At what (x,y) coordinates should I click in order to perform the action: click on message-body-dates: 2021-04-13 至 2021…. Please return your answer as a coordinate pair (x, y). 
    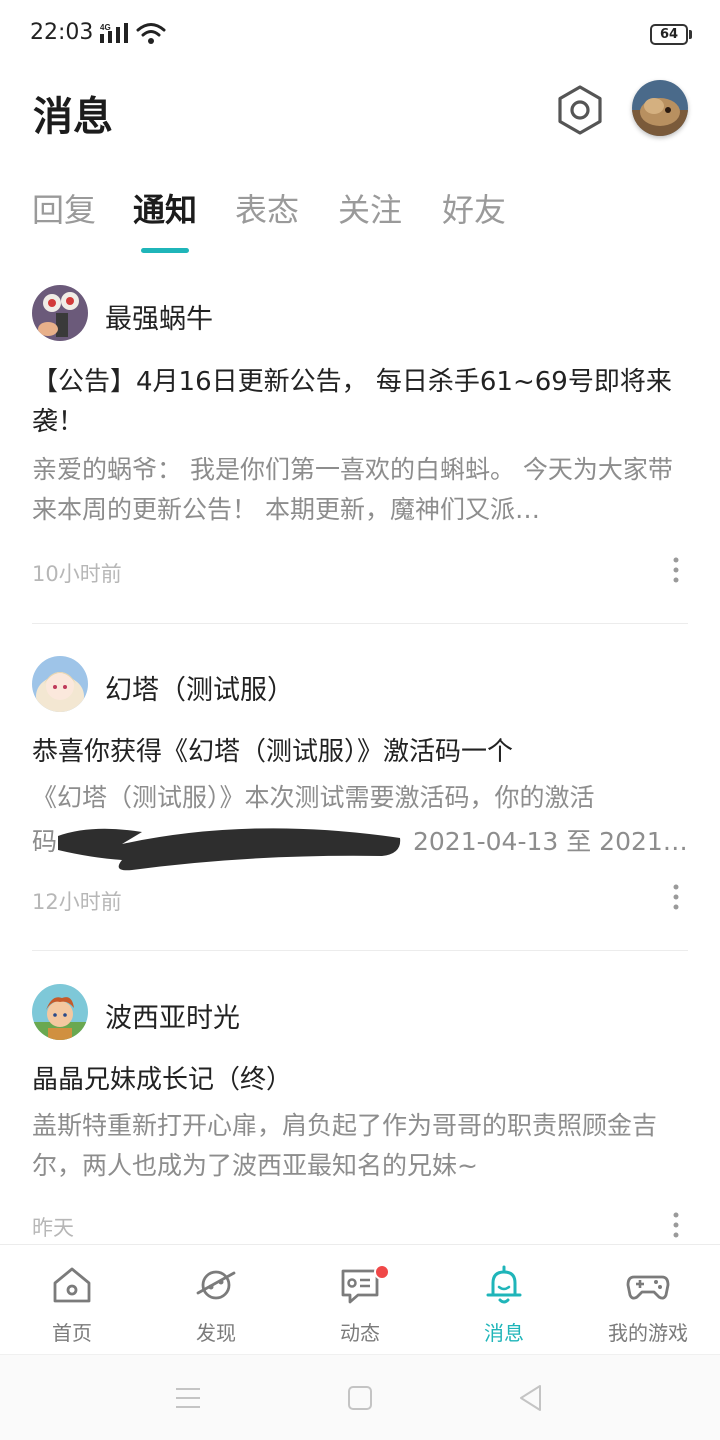
    Looking at the image, I should click on (550, 841).